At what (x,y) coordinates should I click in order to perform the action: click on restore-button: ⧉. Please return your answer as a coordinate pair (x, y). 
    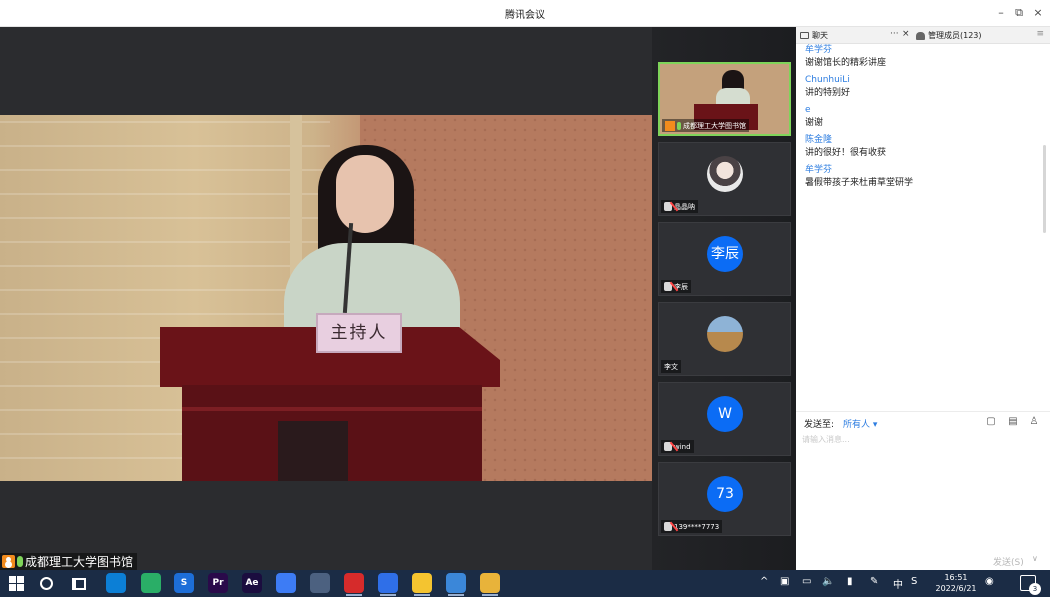
    Looking at the image, I should click on (1019, 13).